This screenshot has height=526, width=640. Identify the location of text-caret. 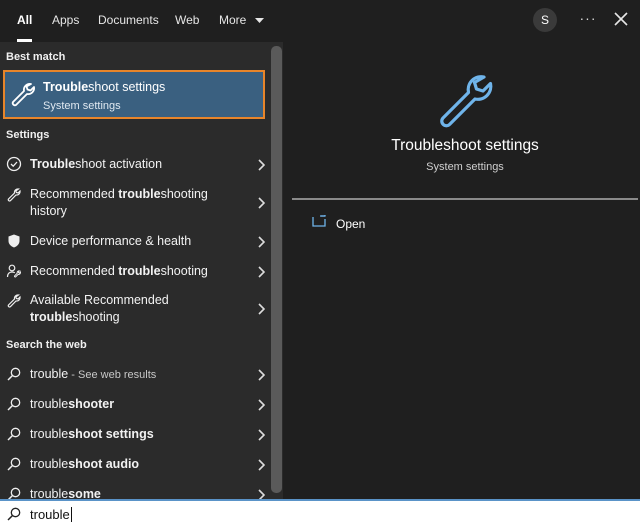
(71, 514).